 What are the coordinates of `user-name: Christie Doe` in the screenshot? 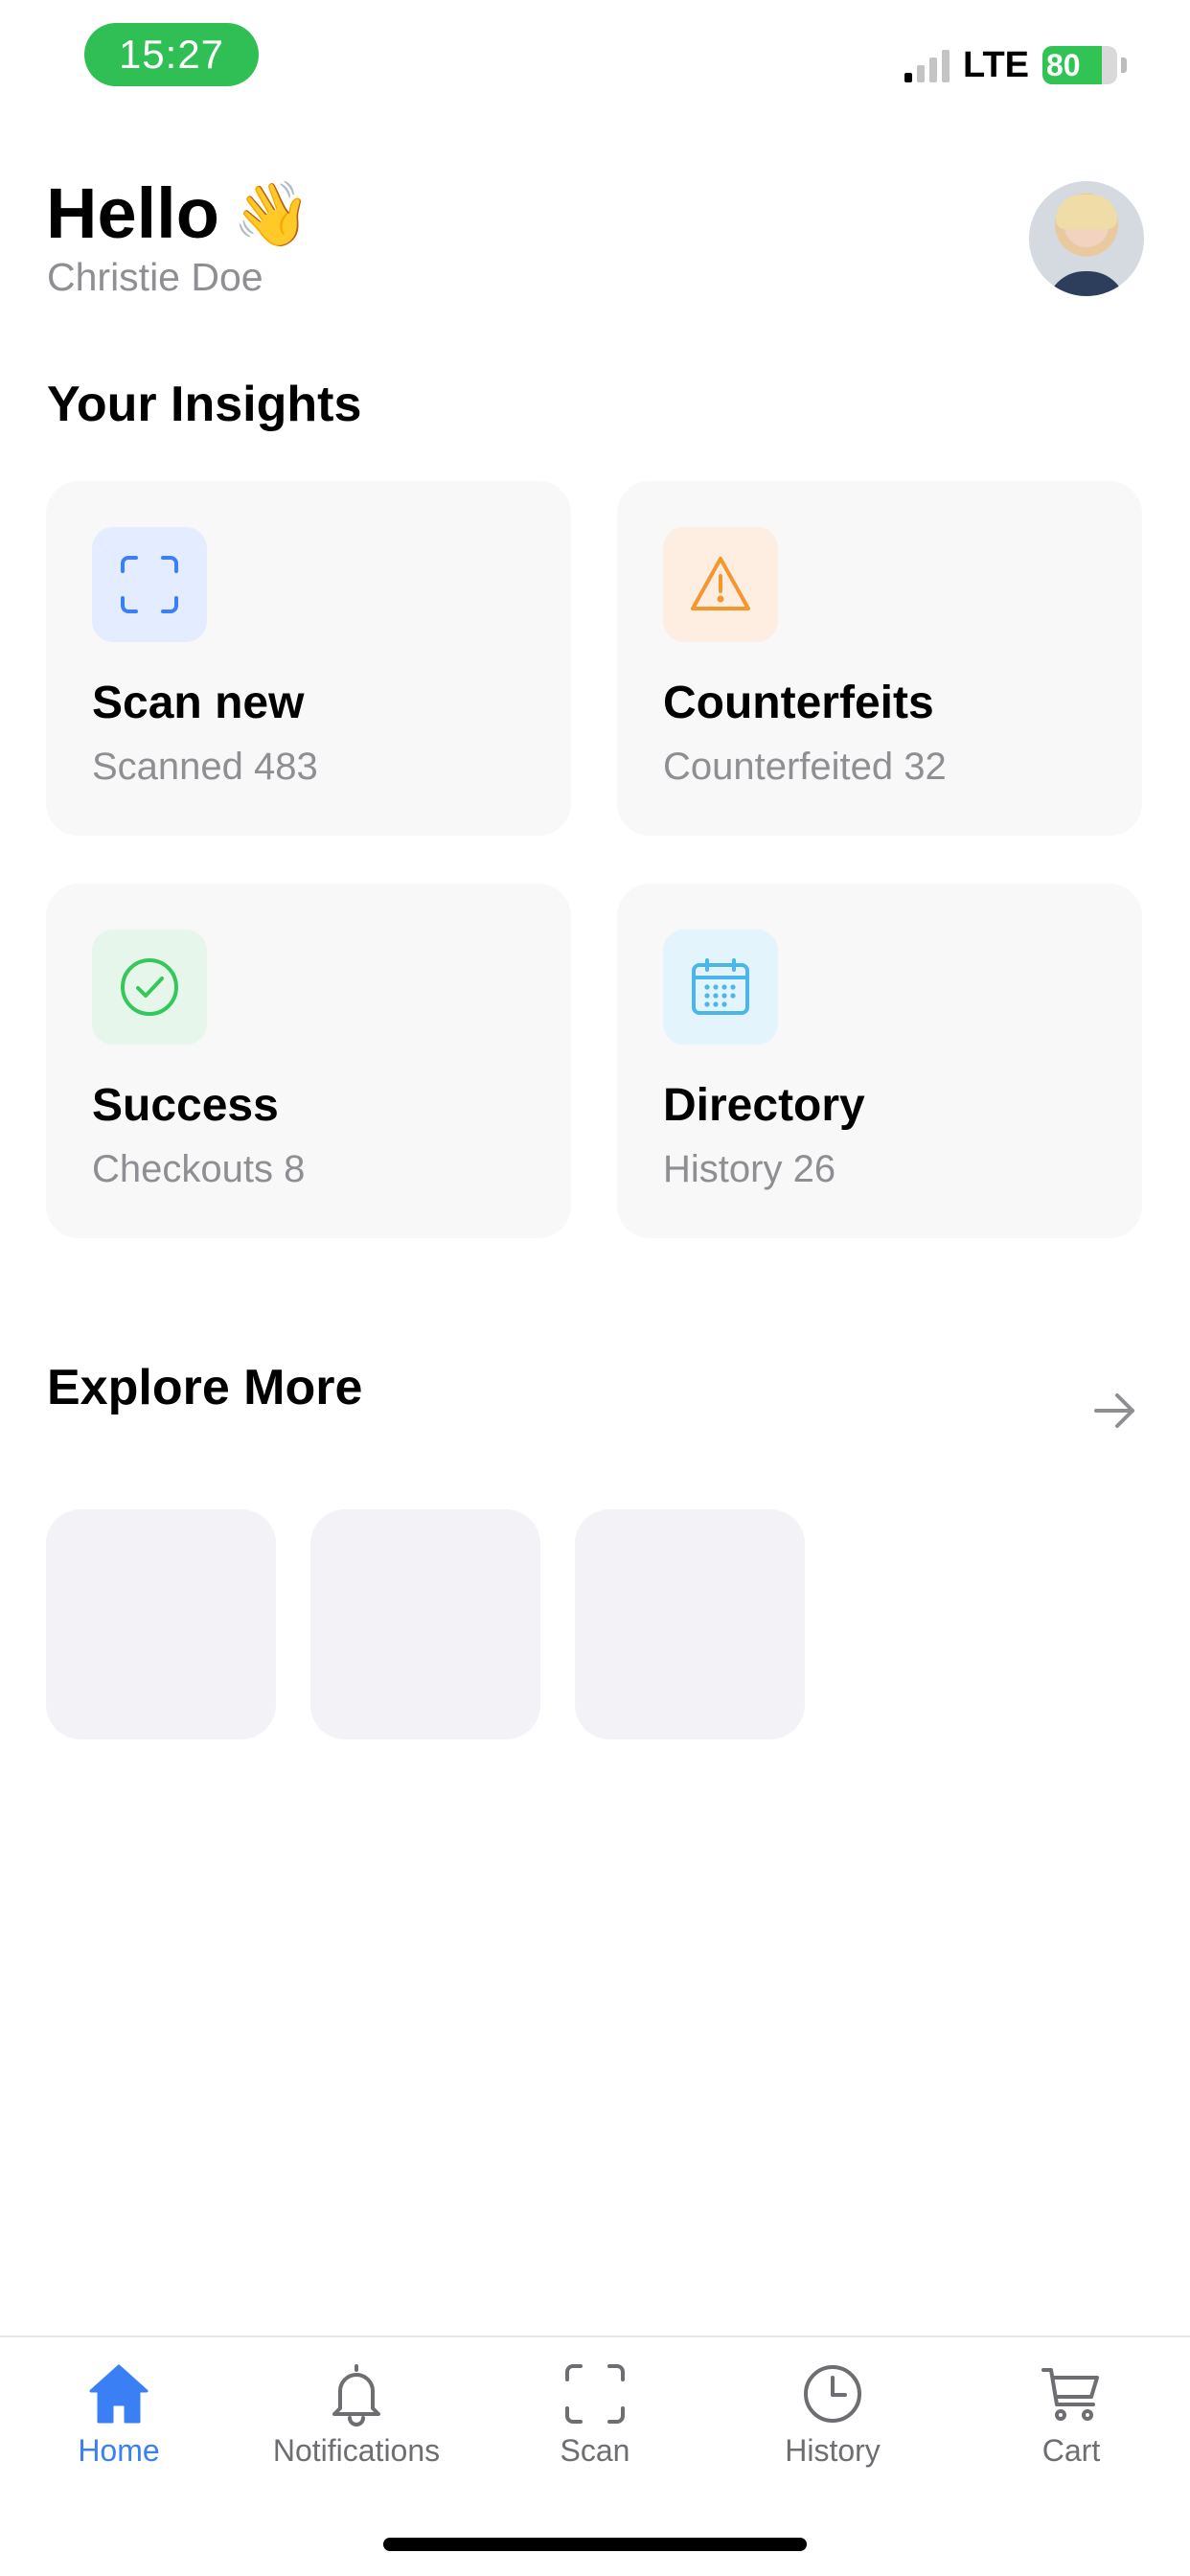 It's located at (155, 277).